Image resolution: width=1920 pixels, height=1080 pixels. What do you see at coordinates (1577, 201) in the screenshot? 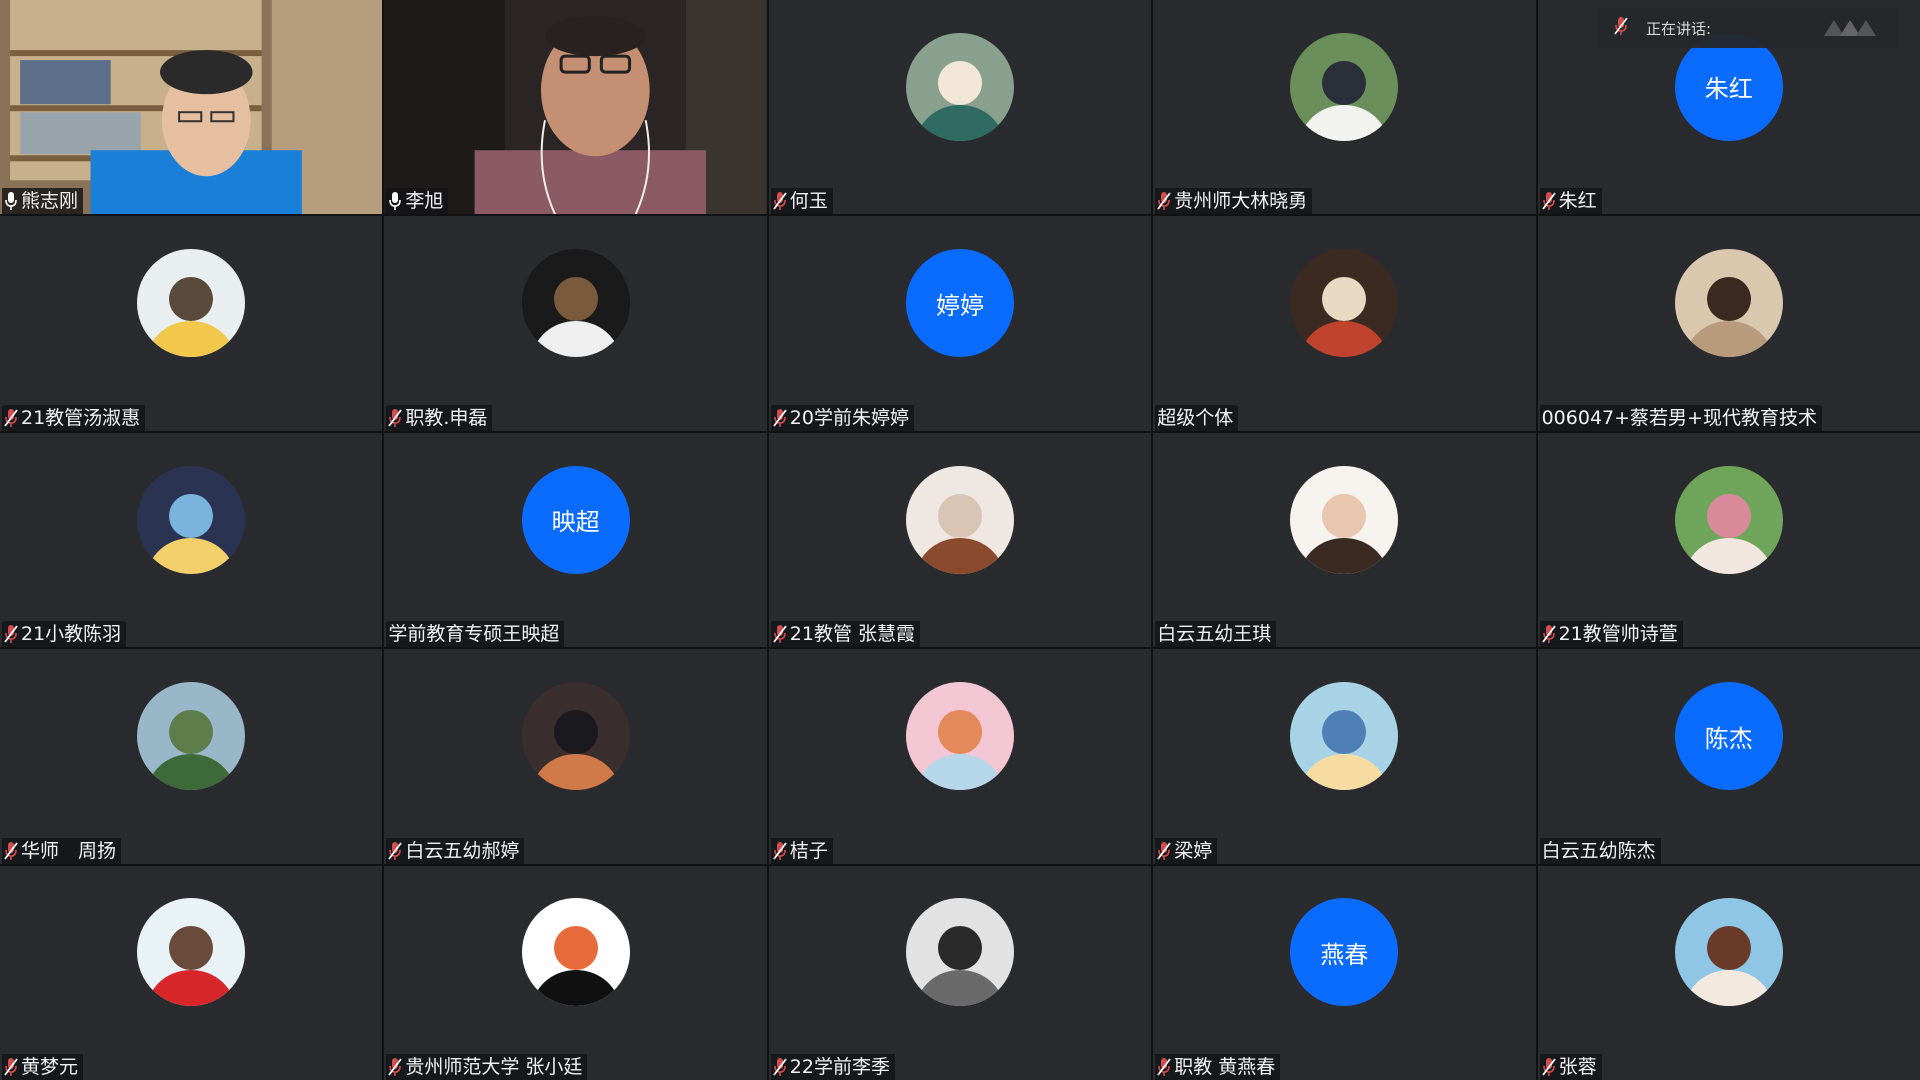
I see `participant-name: 朱红` at bounding box center [1577, 201].